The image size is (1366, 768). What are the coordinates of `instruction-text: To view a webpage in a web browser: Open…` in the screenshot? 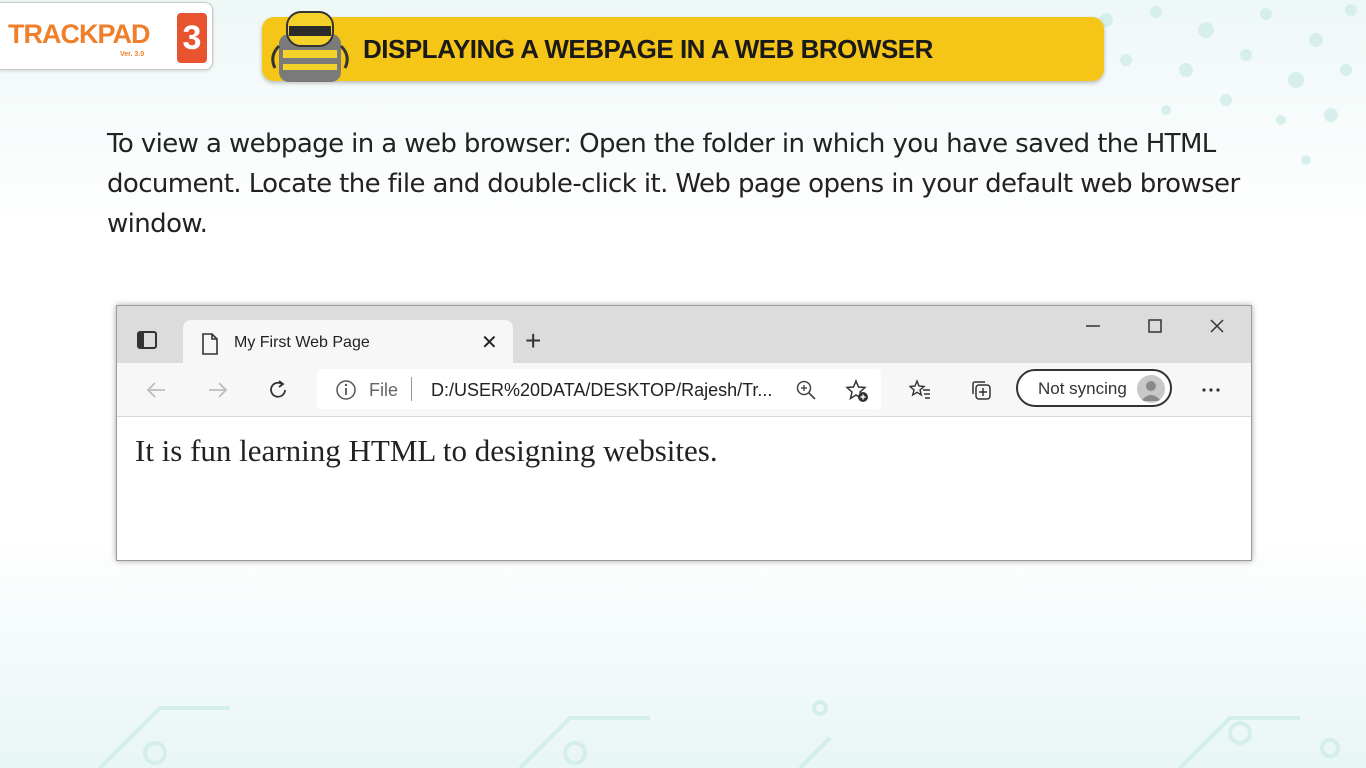 It's located at (673, 184).